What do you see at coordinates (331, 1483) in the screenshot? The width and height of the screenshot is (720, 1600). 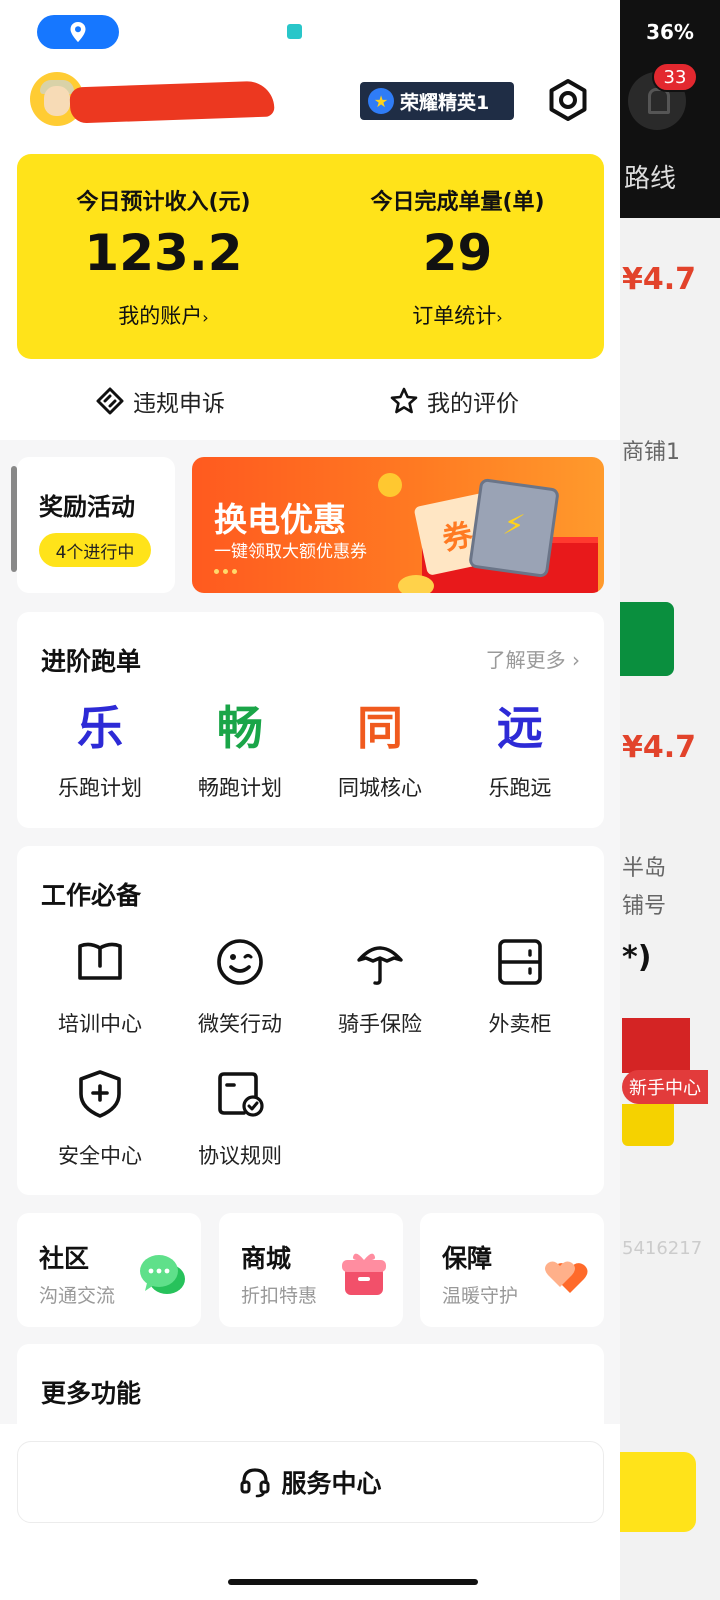 I see `service-center-label: 服务中心` at bounding box center [331, 1483].